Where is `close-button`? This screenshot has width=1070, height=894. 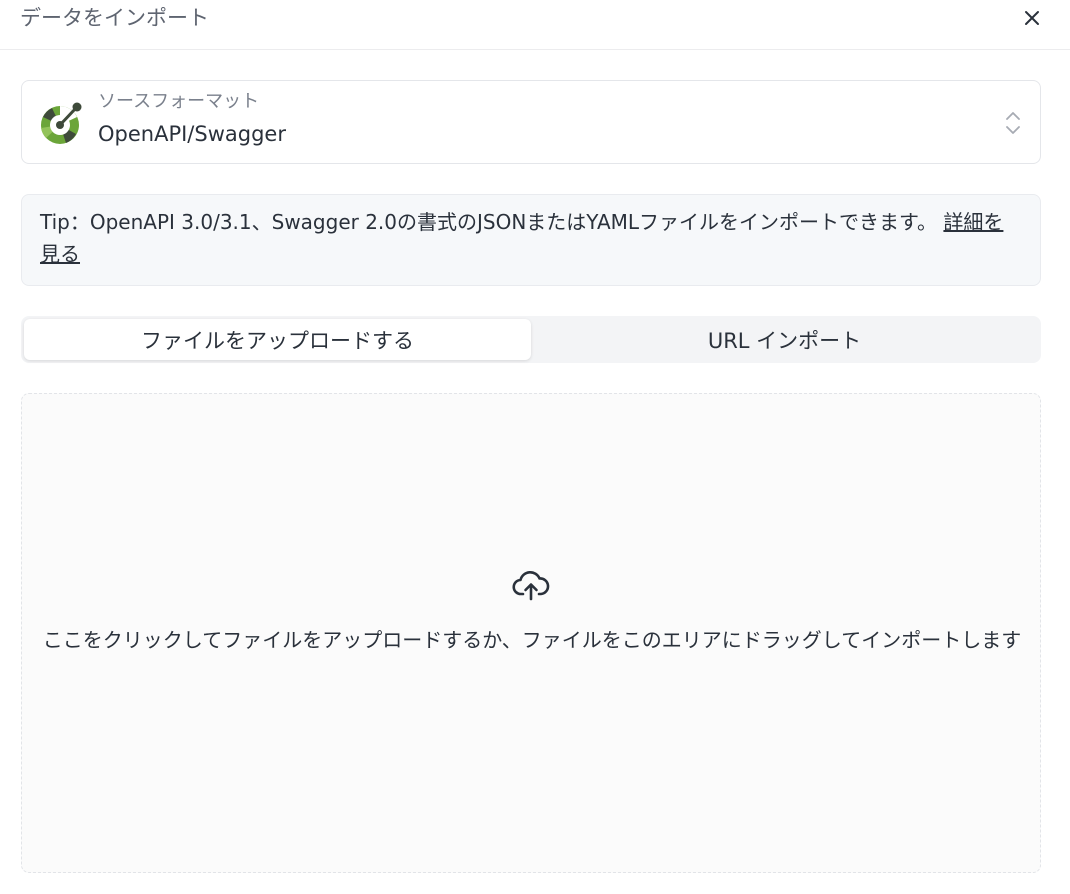
close-button is located at coordinates (1032, 18).